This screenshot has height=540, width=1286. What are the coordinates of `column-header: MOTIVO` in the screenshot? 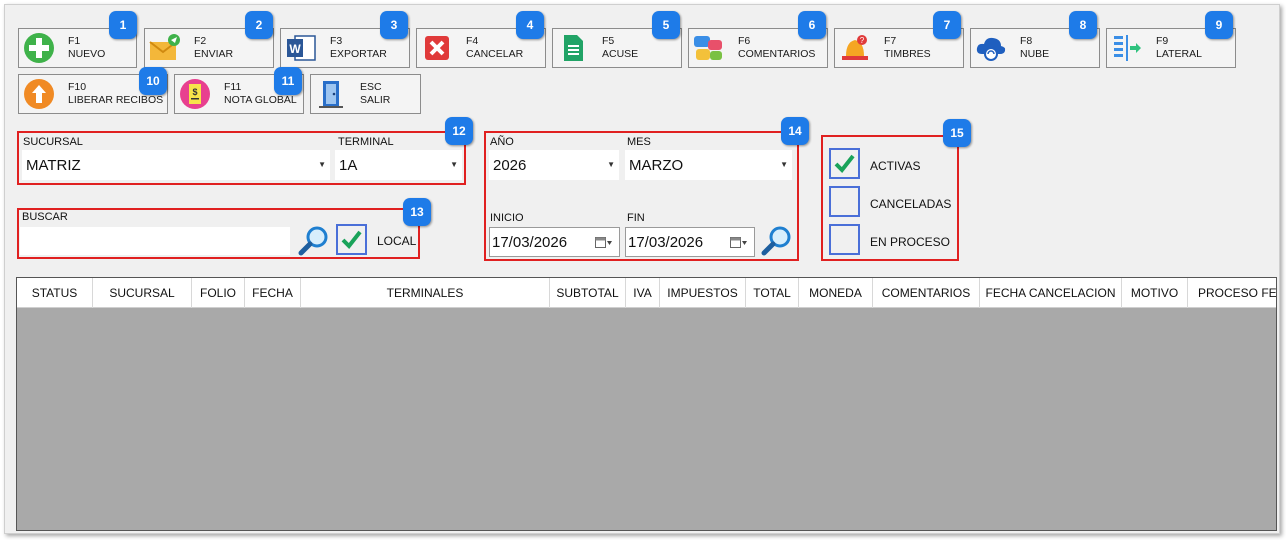 It's located at (1155, 293).